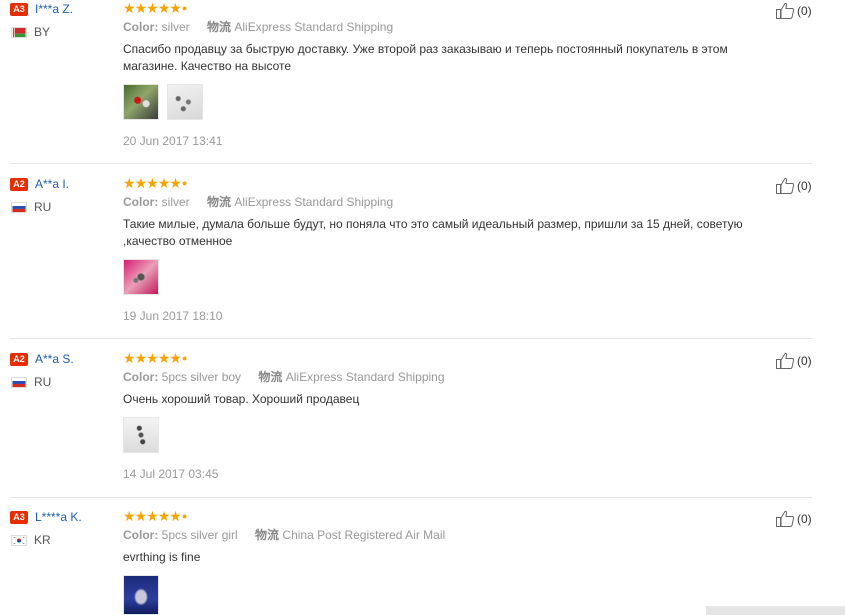 This screenshot has width=845, height=615. Describe the element at coordinates (364, 535) in the screenshot. I see `shipping-value: China Post Registered Air Mail` at that location.